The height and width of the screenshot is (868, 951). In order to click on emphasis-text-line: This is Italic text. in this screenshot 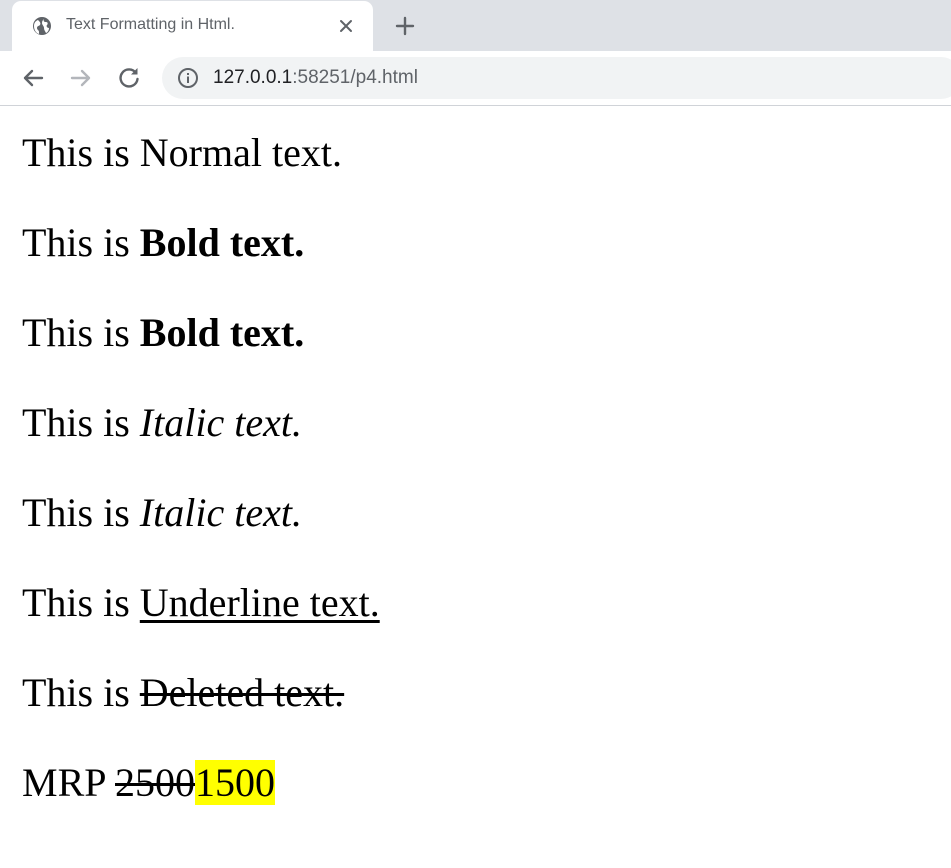, I will do `click(162, 513)`.